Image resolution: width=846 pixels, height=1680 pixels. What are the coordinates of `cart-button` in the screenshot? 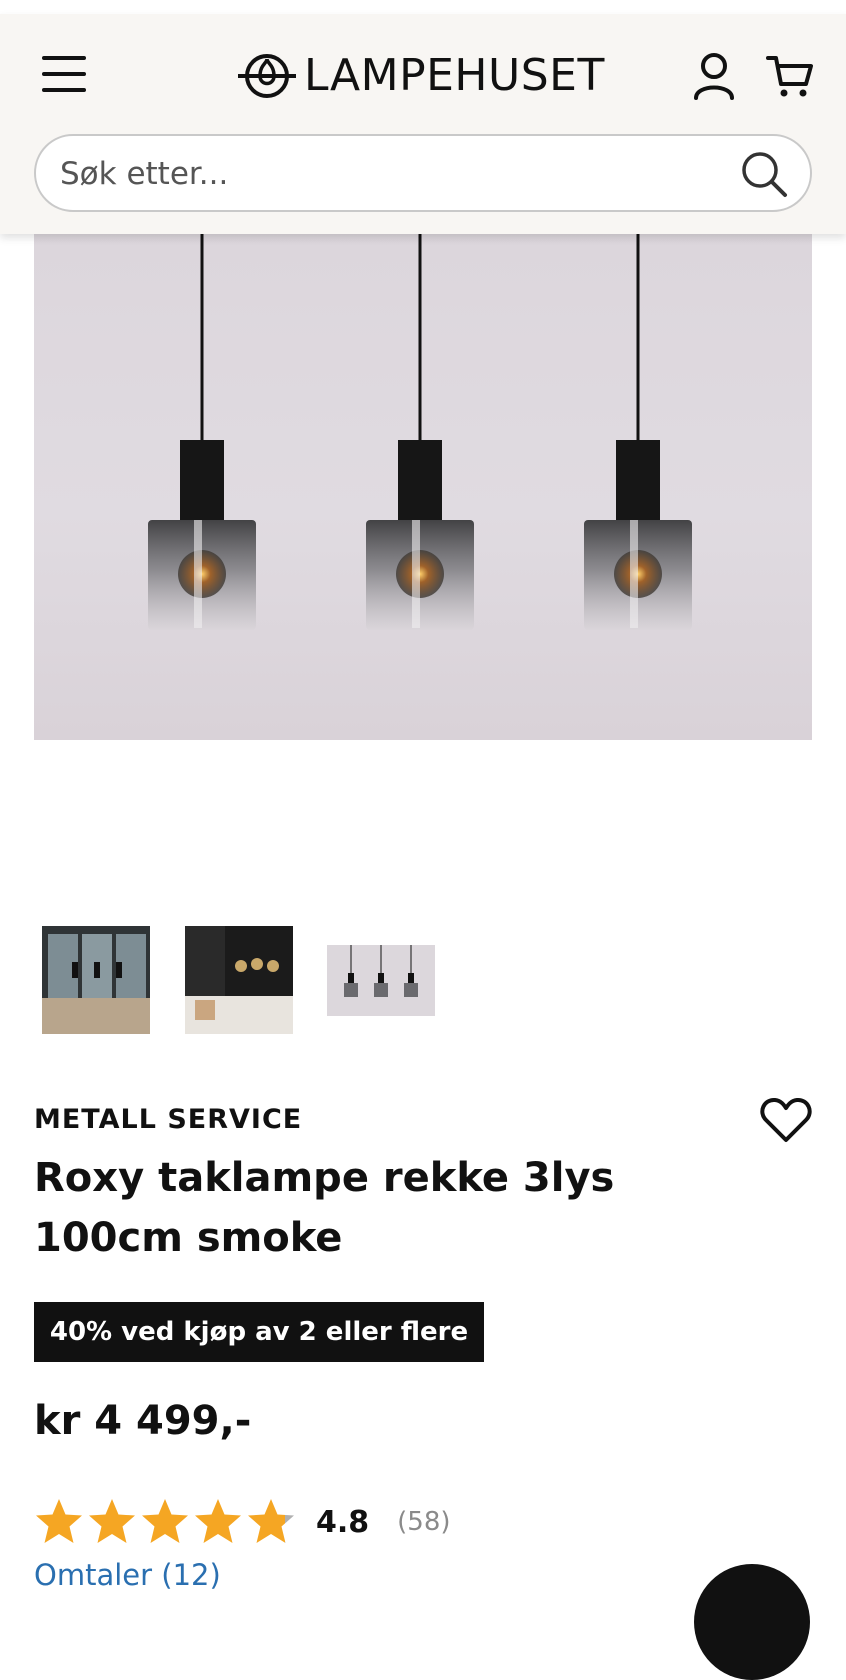 It's located at (790, 76).